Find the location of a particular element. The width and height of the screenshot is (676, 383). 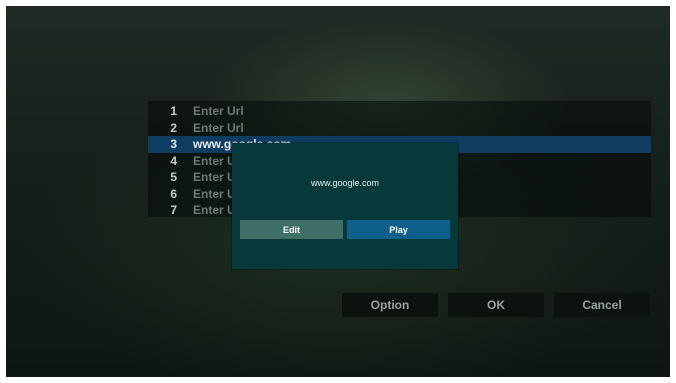

cancel-button: Cancel is located at coordinates (602, 305).